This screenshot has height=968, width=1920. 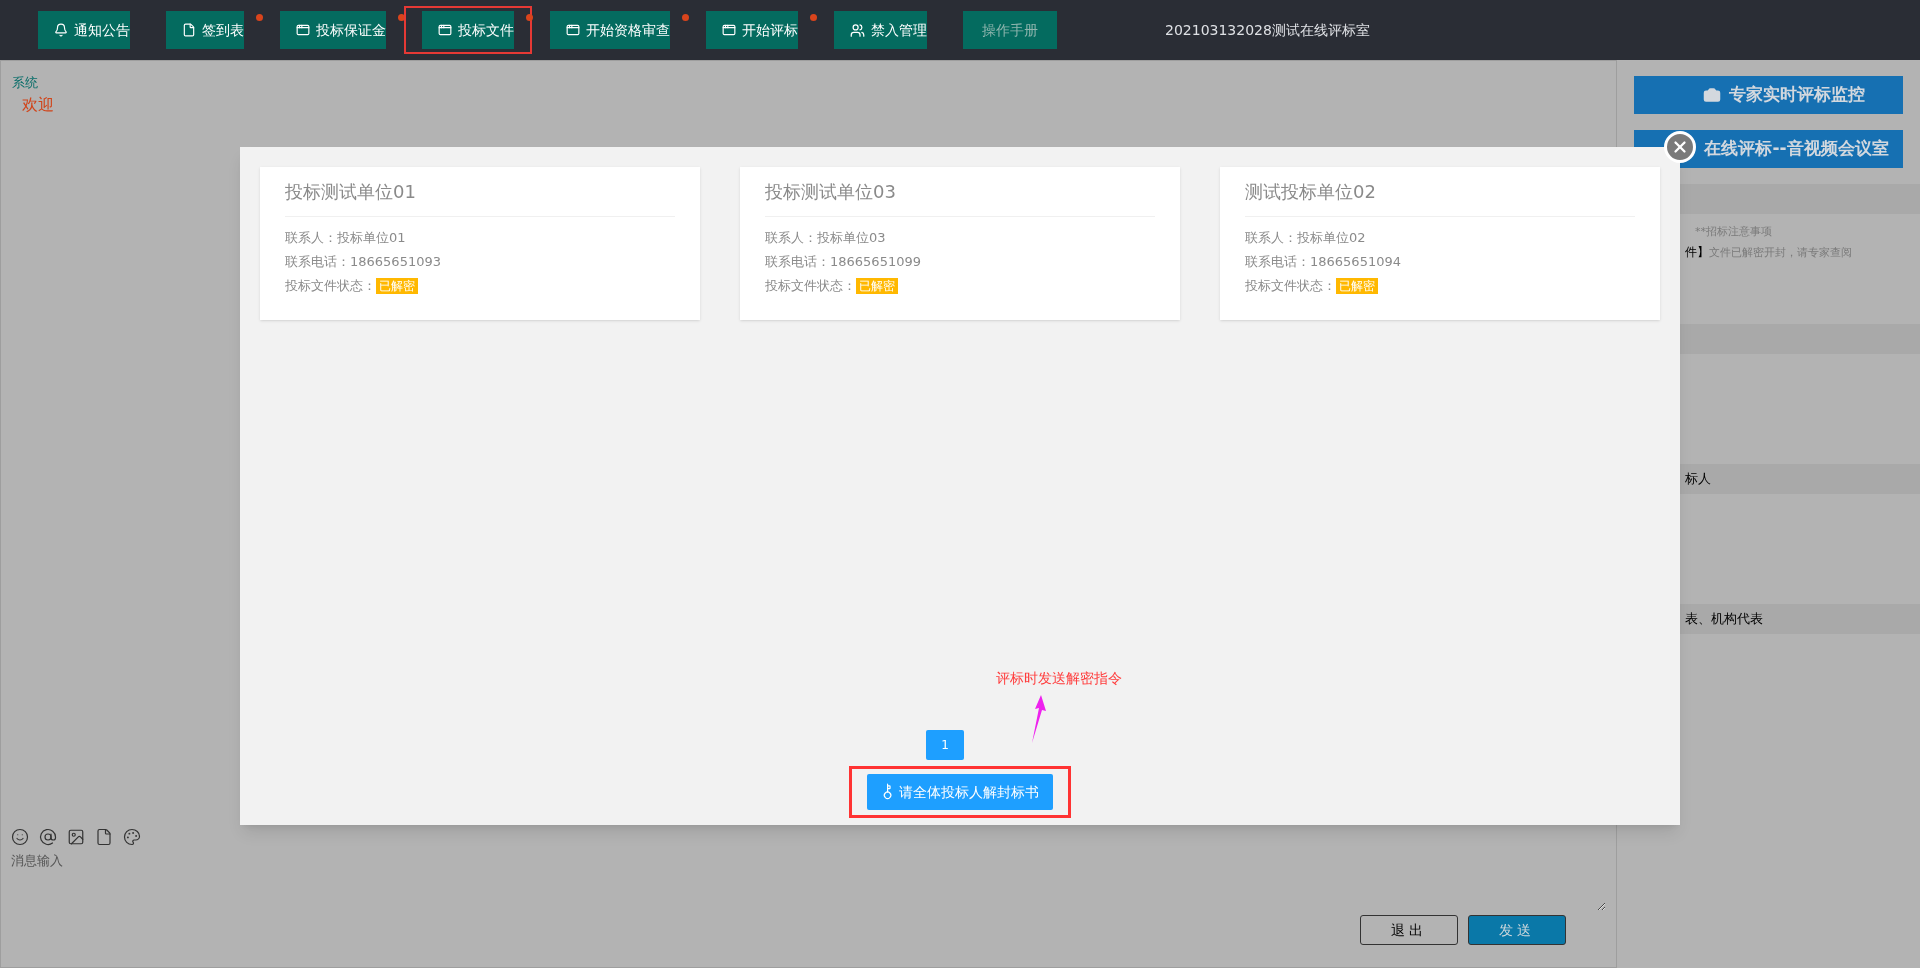 I want to click on card-title: 测试投标单位02, so click(x=1310, y=192).